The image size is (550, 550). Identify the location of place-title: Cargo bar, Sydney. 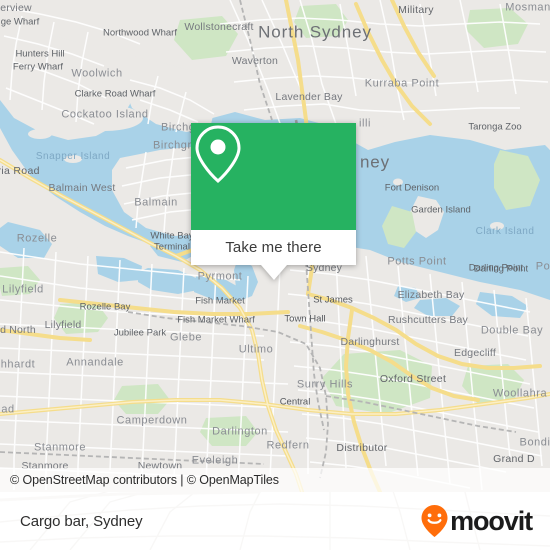
(81, 521).